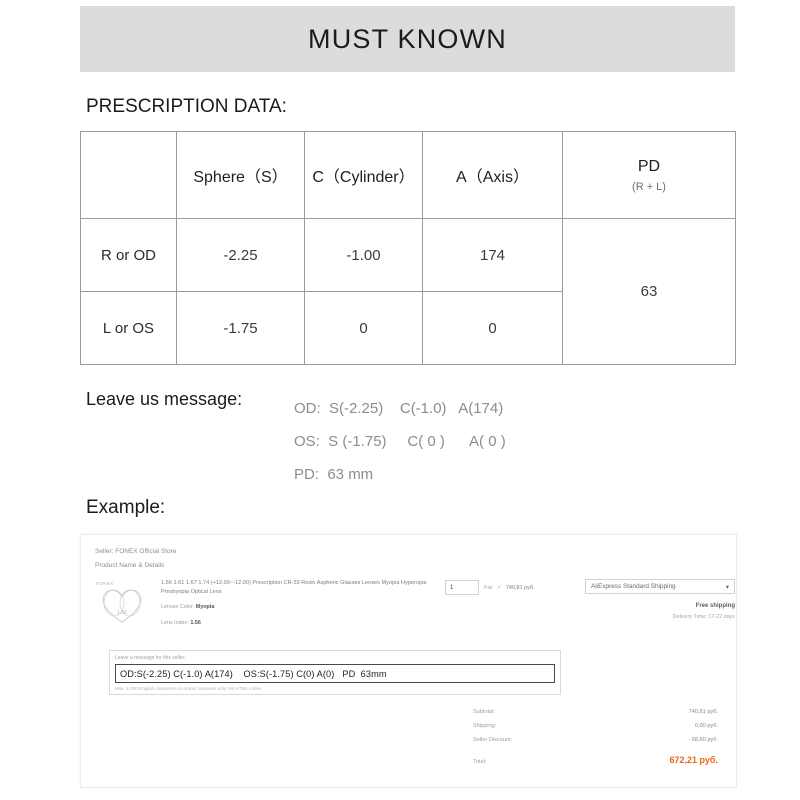 The height and width of the screenshot is (800, 800). I want to click on shipping-value: 0,00 руб., so click(706, 726).